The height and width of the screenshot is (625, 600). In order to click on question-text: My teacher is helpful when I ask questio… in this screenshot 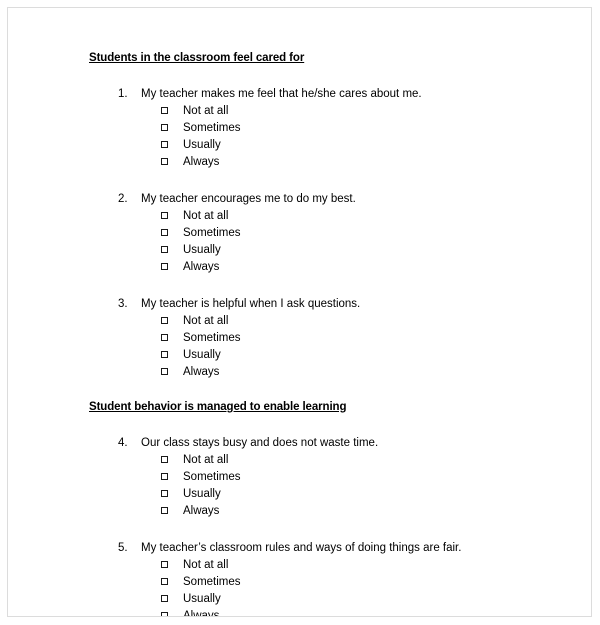, I will do `click(251, 304)`.